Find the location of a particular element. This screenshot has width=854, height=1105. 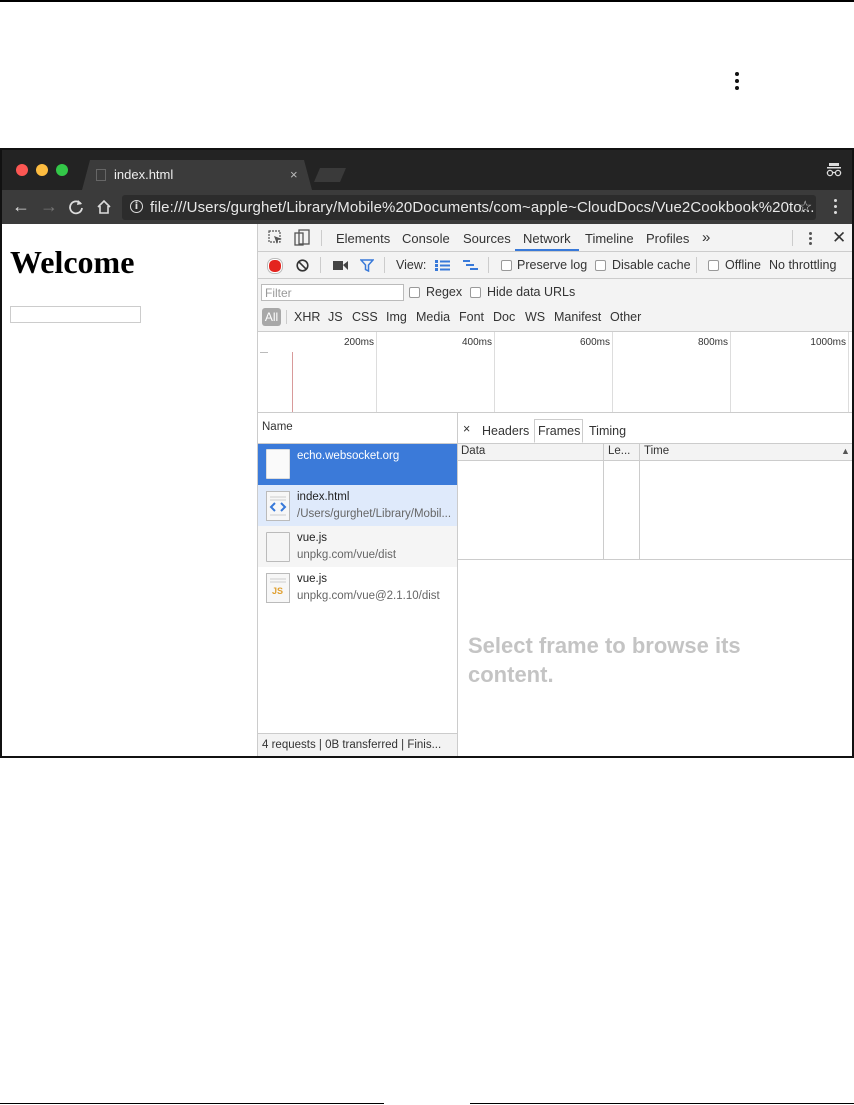

large-rows-icon is located at coordinates (442, 265).